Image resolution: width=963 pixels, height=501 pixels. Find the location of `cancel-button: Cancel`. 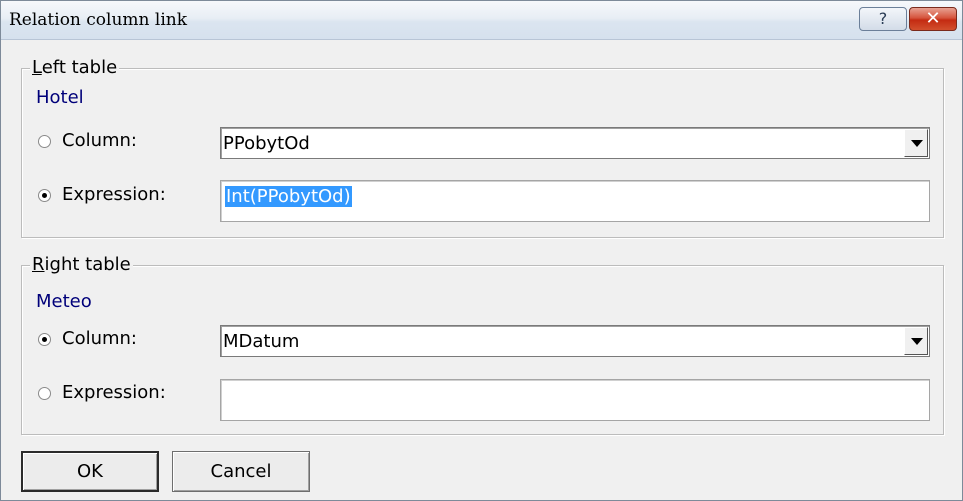

cancel-button: Cancel is located at coordinates (241, 471).